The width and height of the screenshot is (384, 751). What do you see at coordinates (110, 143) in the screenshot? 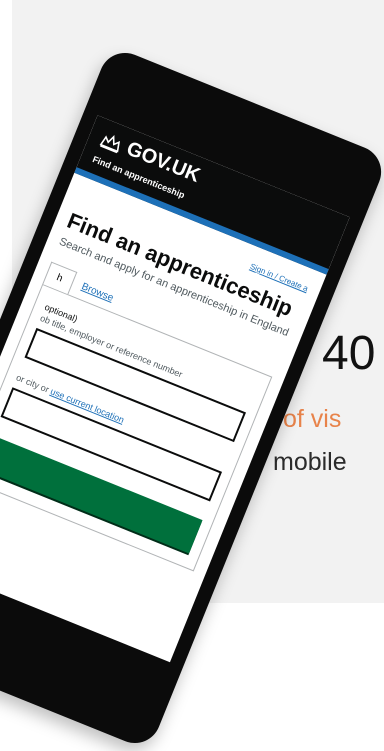
I see `crown-icon` at bounding box center [110, 143].